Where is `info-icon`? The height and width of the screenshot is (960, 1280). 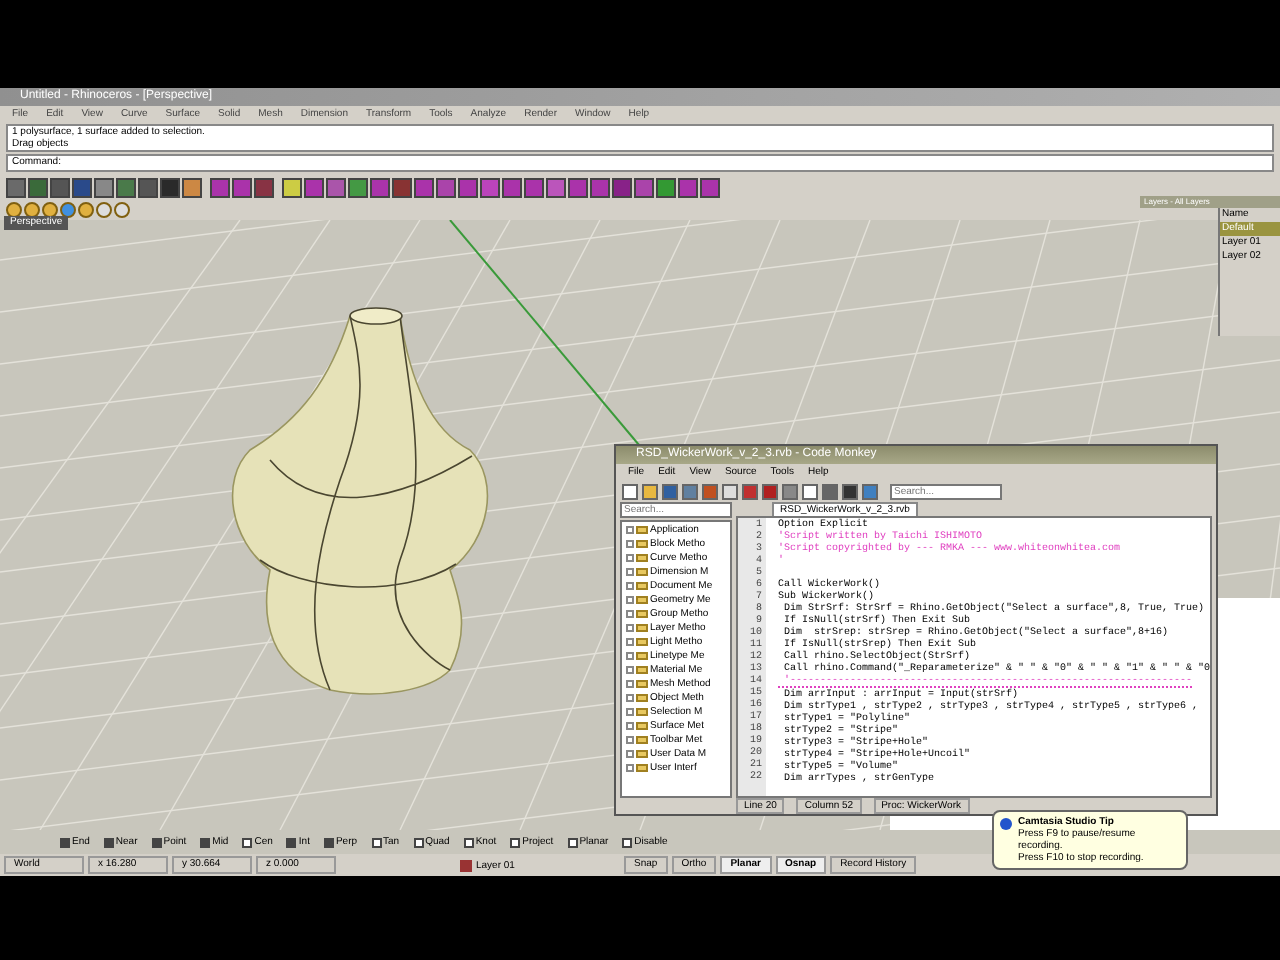 info-icon is located at coordinates (1006, 824).